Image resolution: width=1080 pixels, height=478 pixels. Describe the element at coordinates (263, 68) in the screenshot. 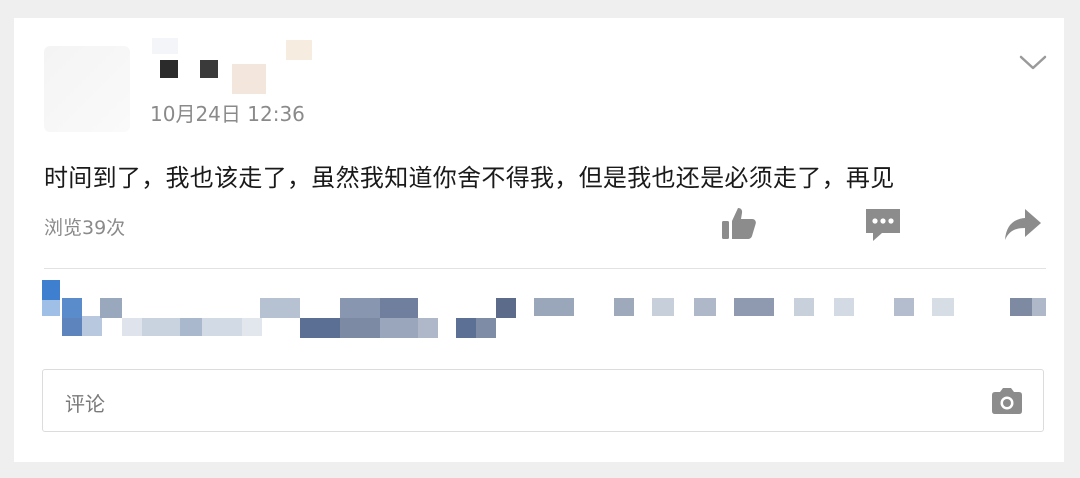

I see `username-blurred` at that location.